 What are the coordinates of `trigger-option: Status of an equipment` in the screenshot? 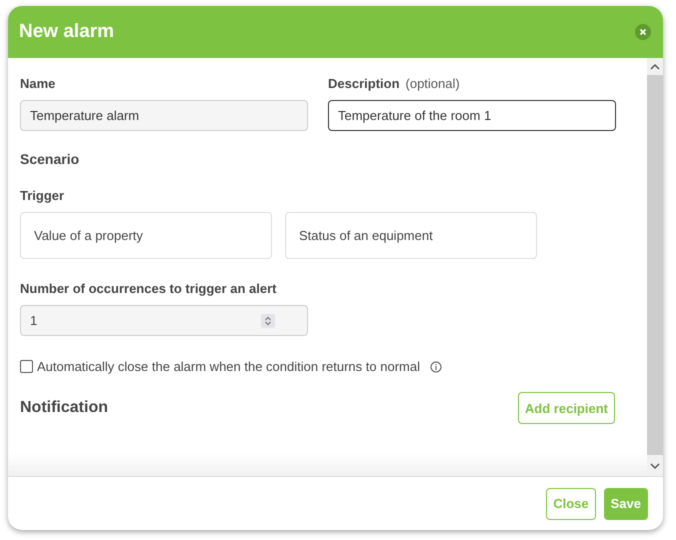 It's located at (411, 235).